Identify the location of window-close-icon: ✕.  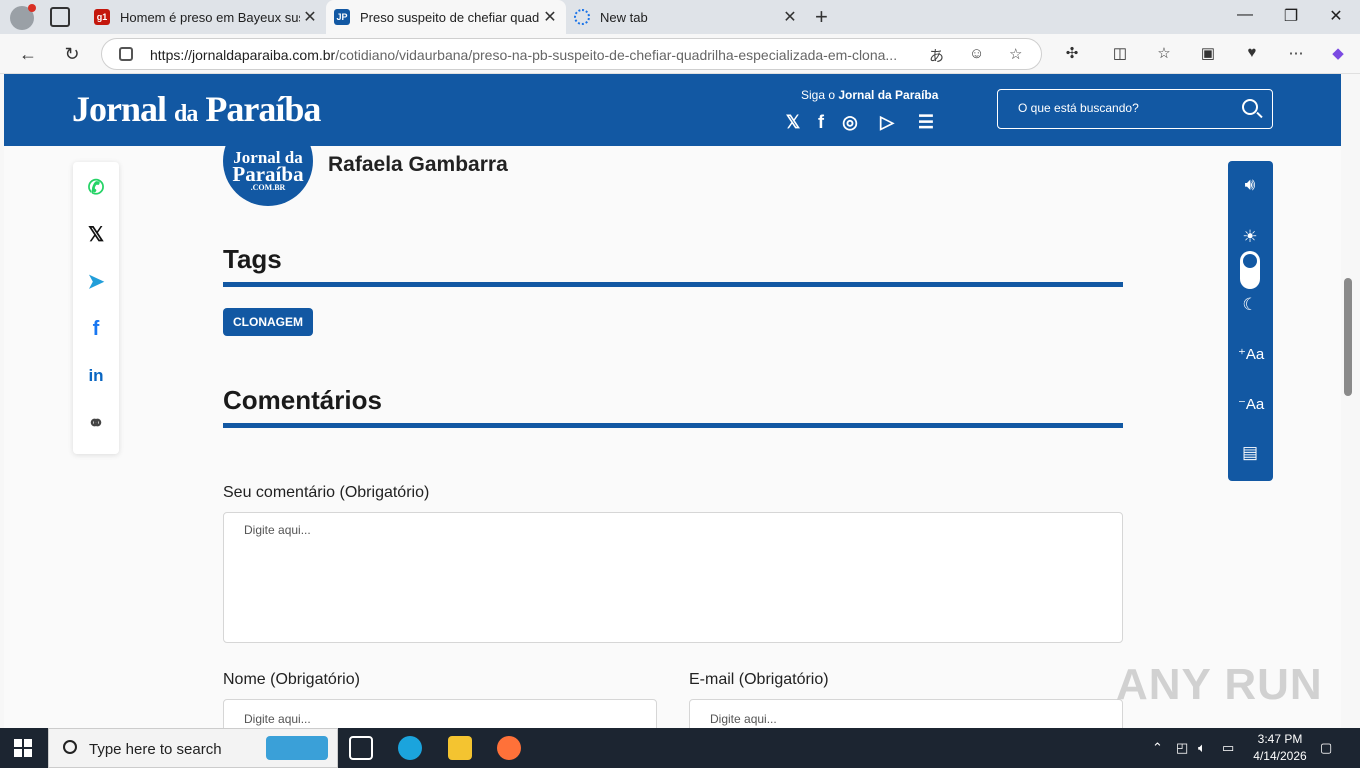
(1336, 16).